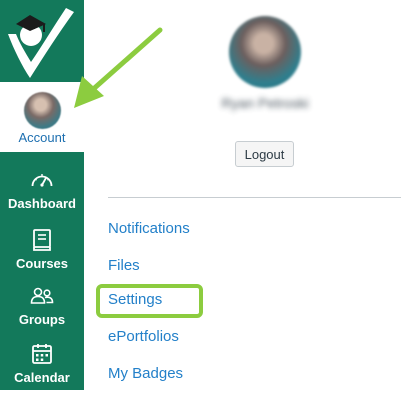  Describe the element at coordinates (264, 154) in the screenshot. I see `logout-button: Logout` at that location.